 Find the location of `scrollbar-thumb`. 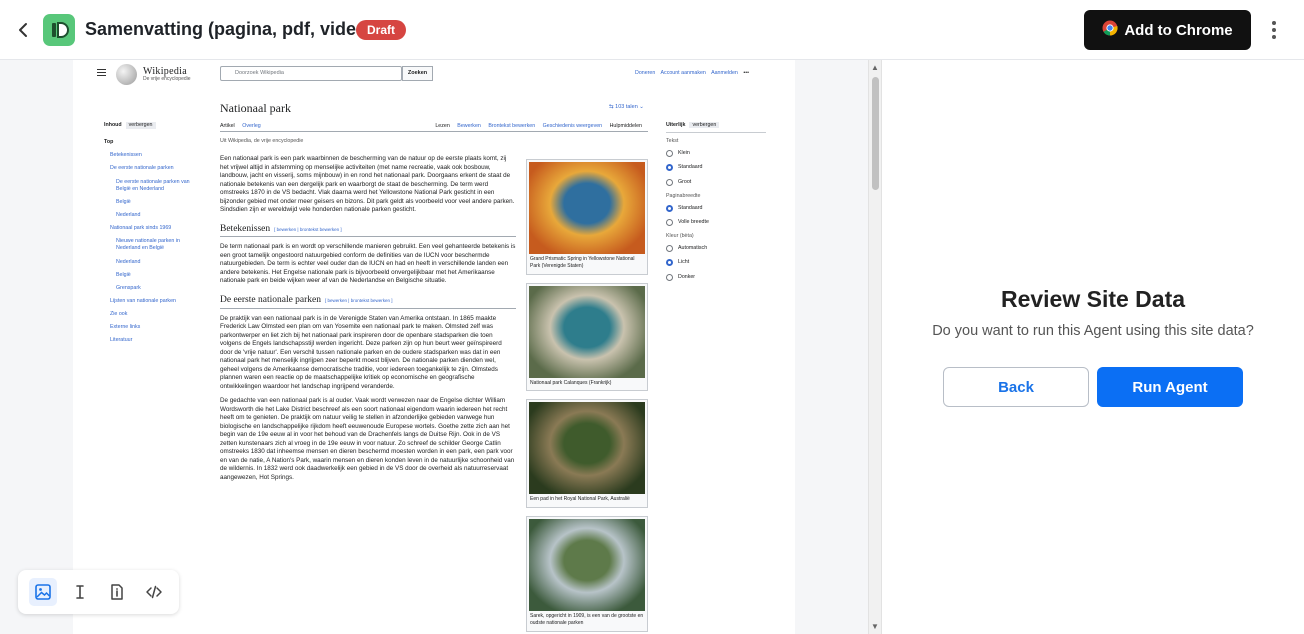

scrollbar-thumb is located at coordinates (875, 133).